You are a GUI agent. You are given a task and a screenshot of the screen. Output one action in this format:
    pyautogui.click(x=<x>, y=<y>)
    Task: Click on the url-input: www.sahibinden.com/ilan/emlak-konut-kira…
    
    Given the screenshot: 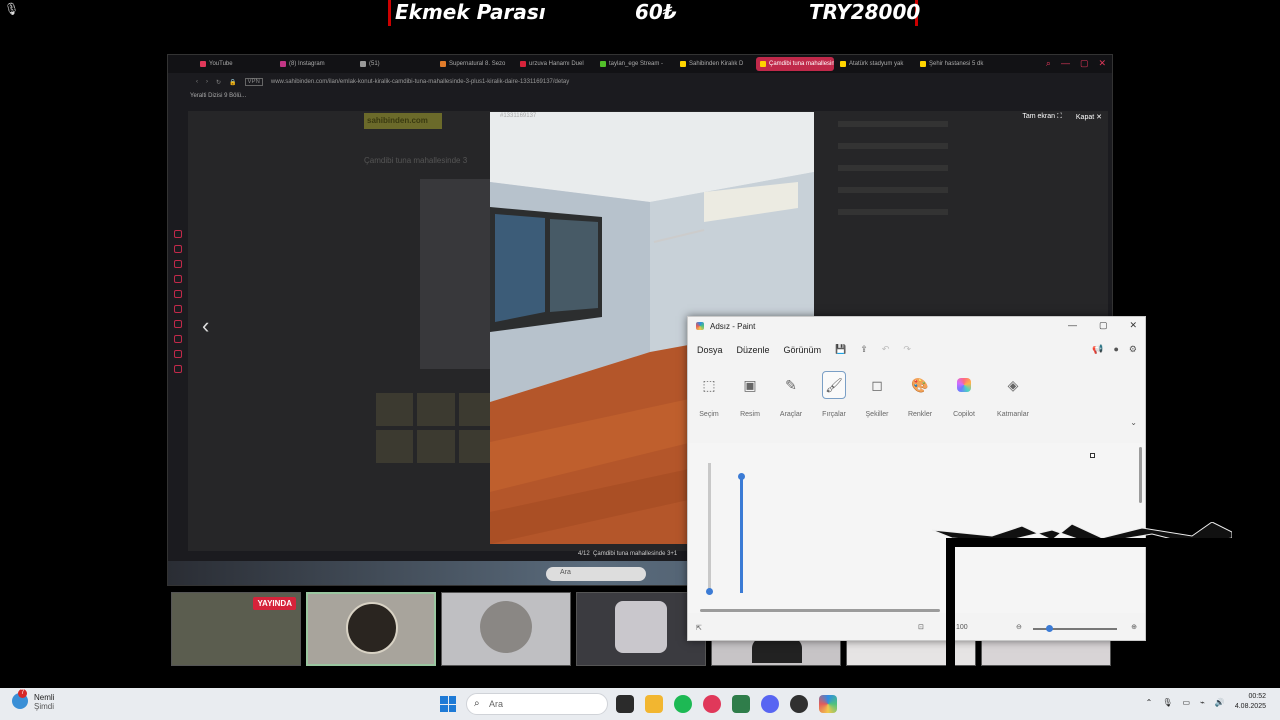 What is the action you would take?
    pyautogui.click(x=420, y=82)
    